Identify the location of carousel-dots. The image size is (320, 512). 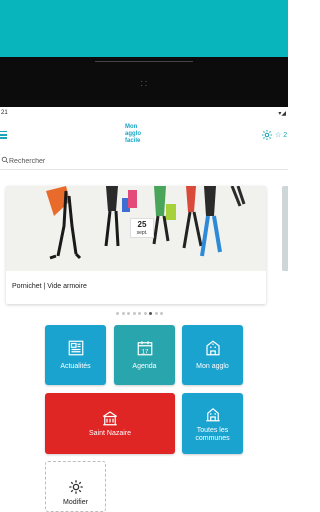
(139, 314).